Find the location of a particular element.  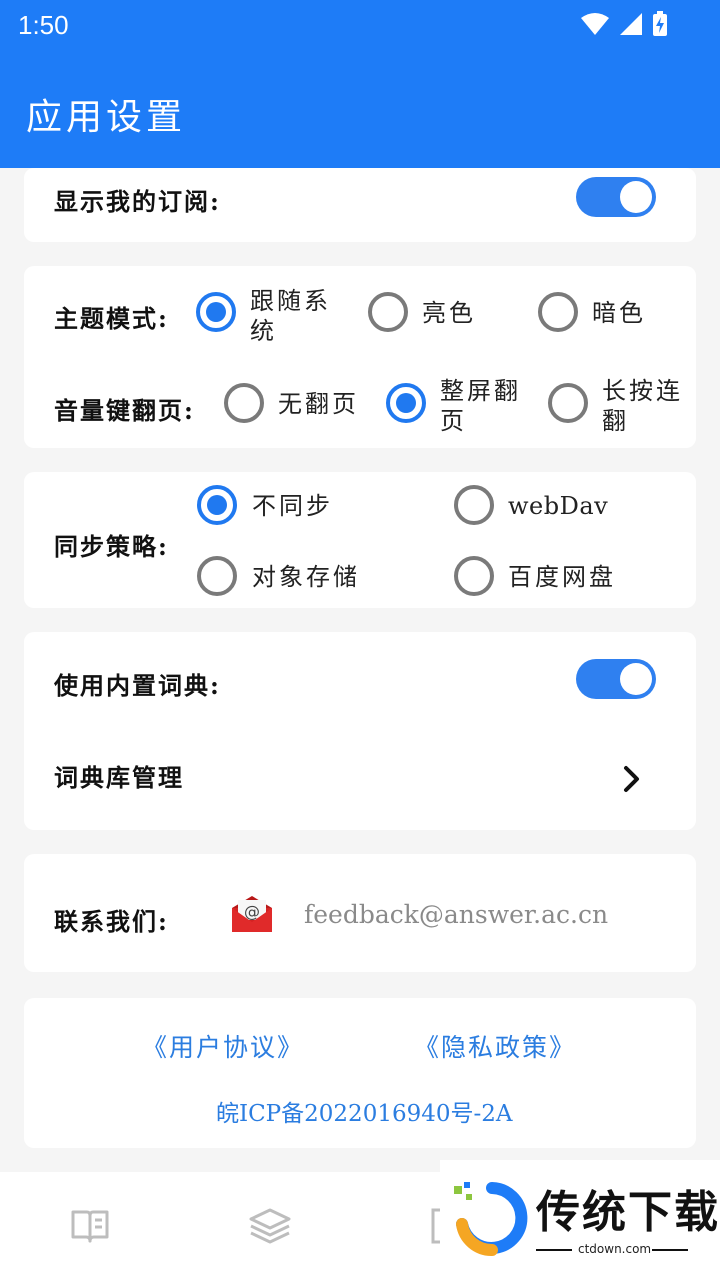

subscription-card: 显示我的订阅: is located at coordinates (360, 205).